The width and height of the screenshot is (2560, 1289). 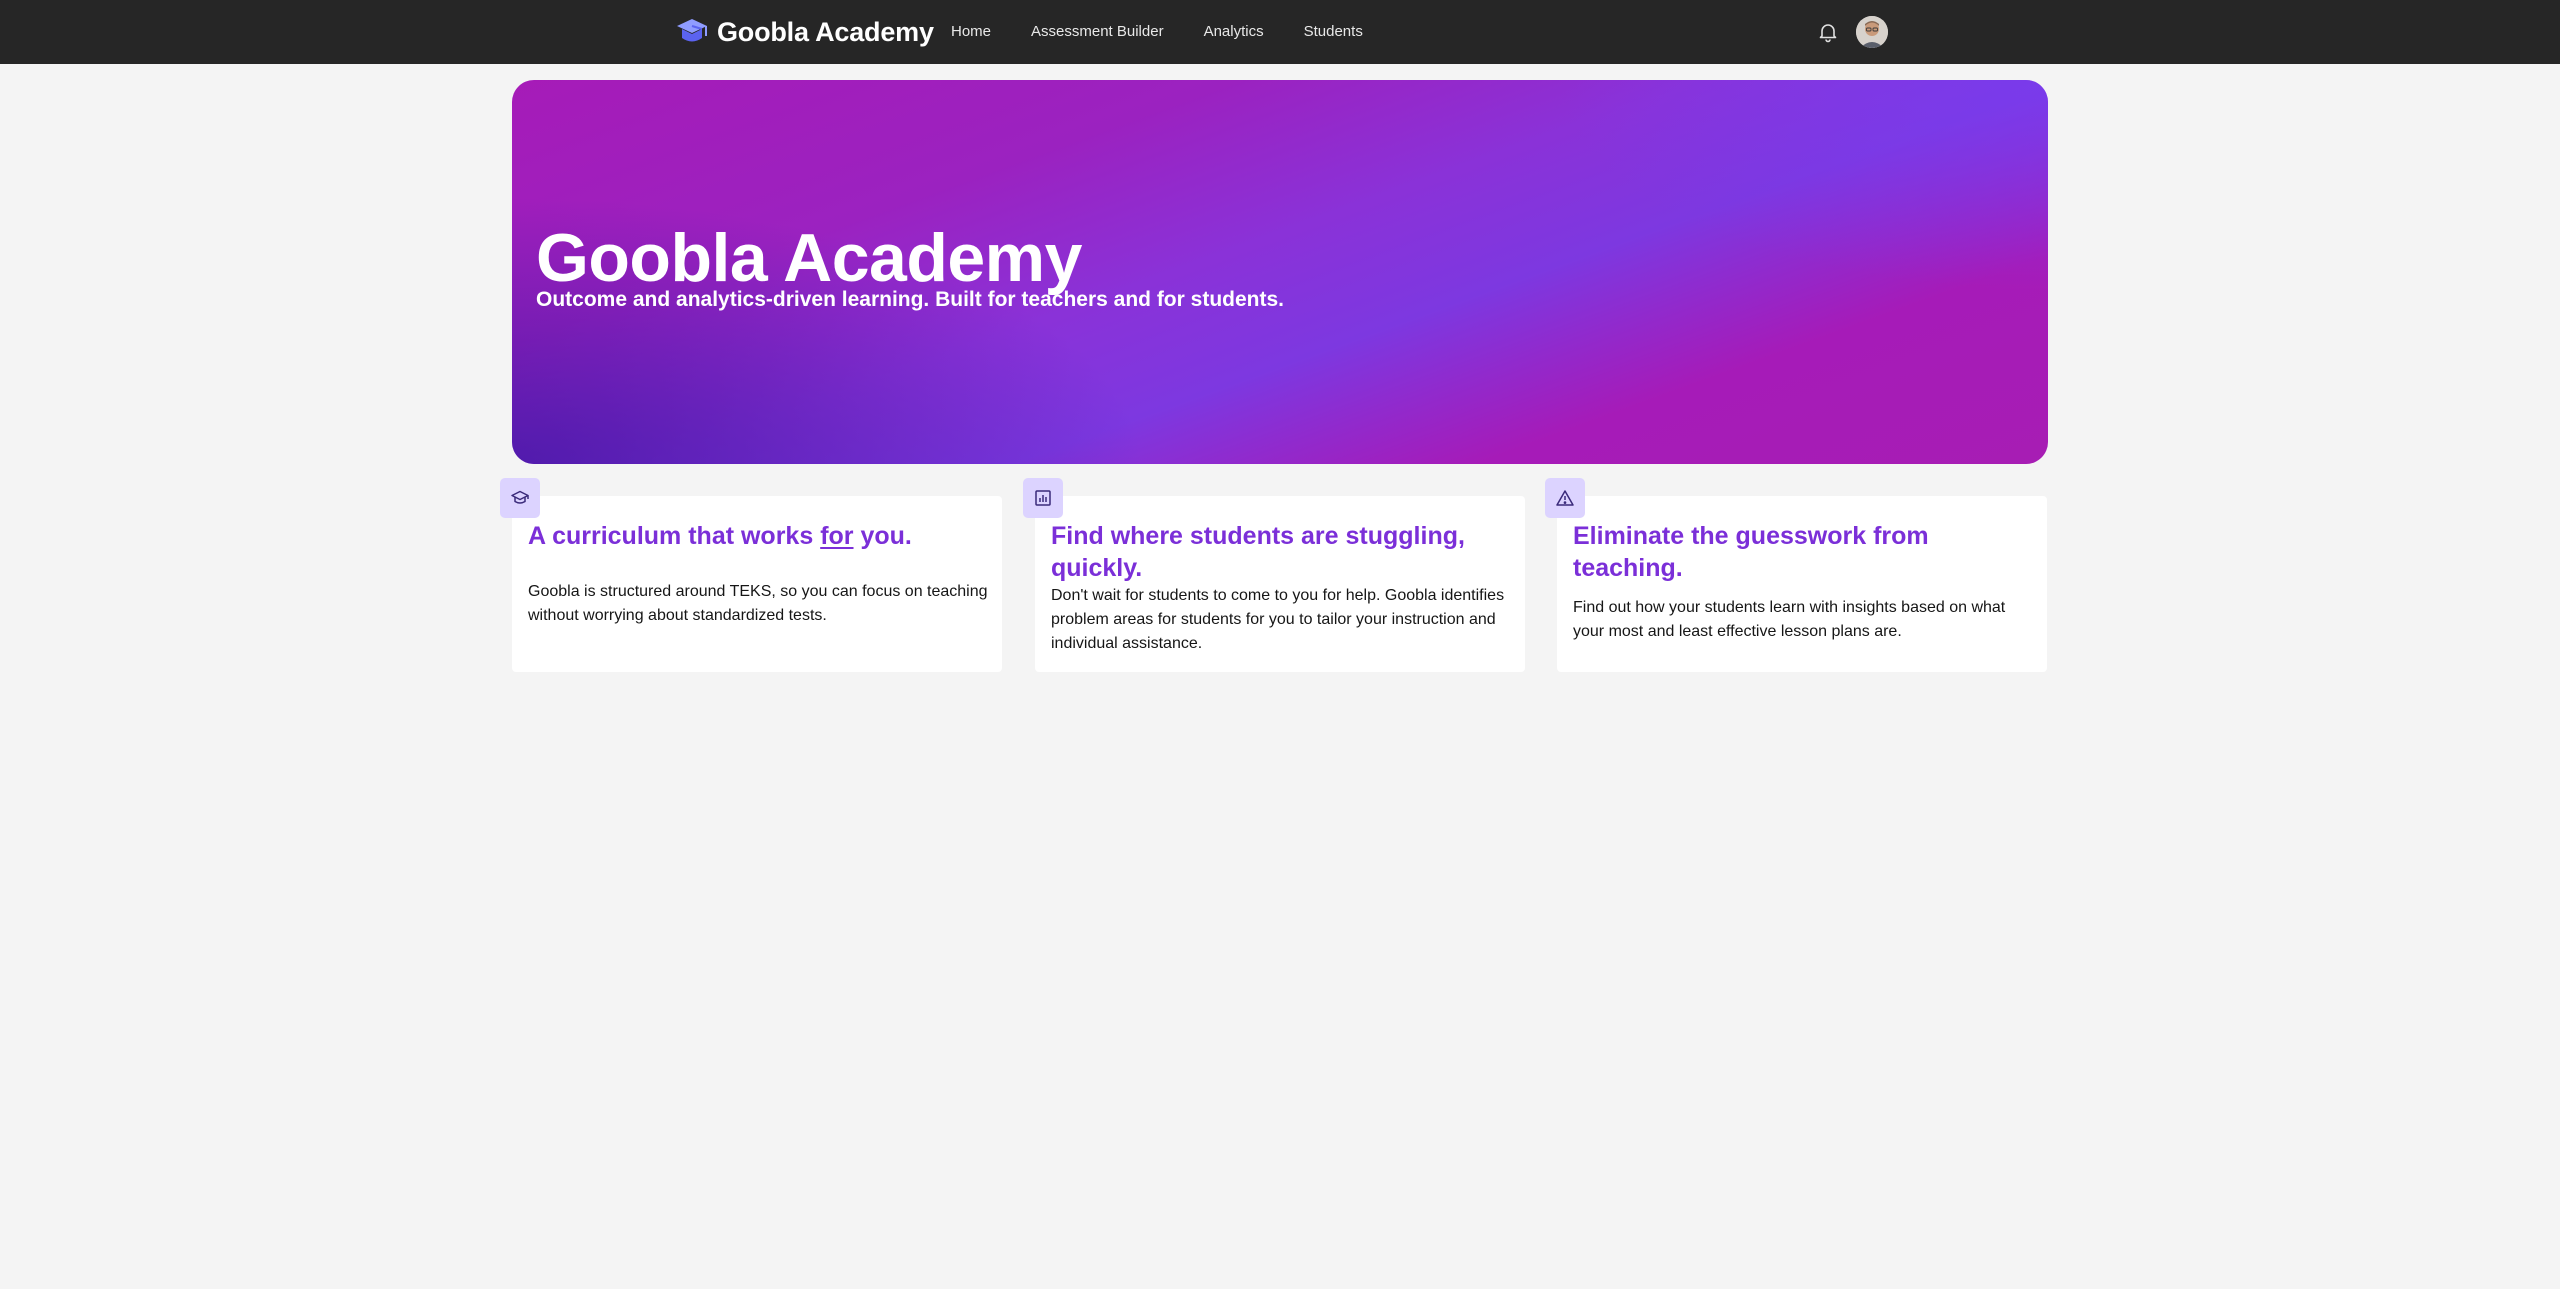 What do you see at coordinates (1751, 552) in the screenshot?
I see `feature-title: Eliminate the guesswork from teaching.` at bounding box center [1751, 552].